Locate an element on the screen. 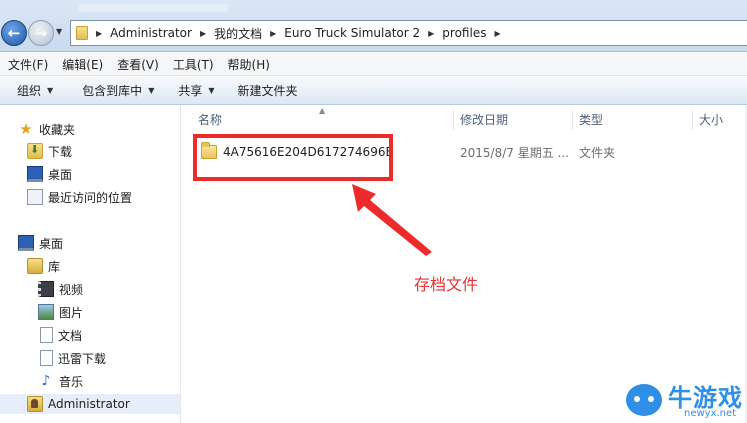  window-title-ghost is located at coordinates (153, 8).